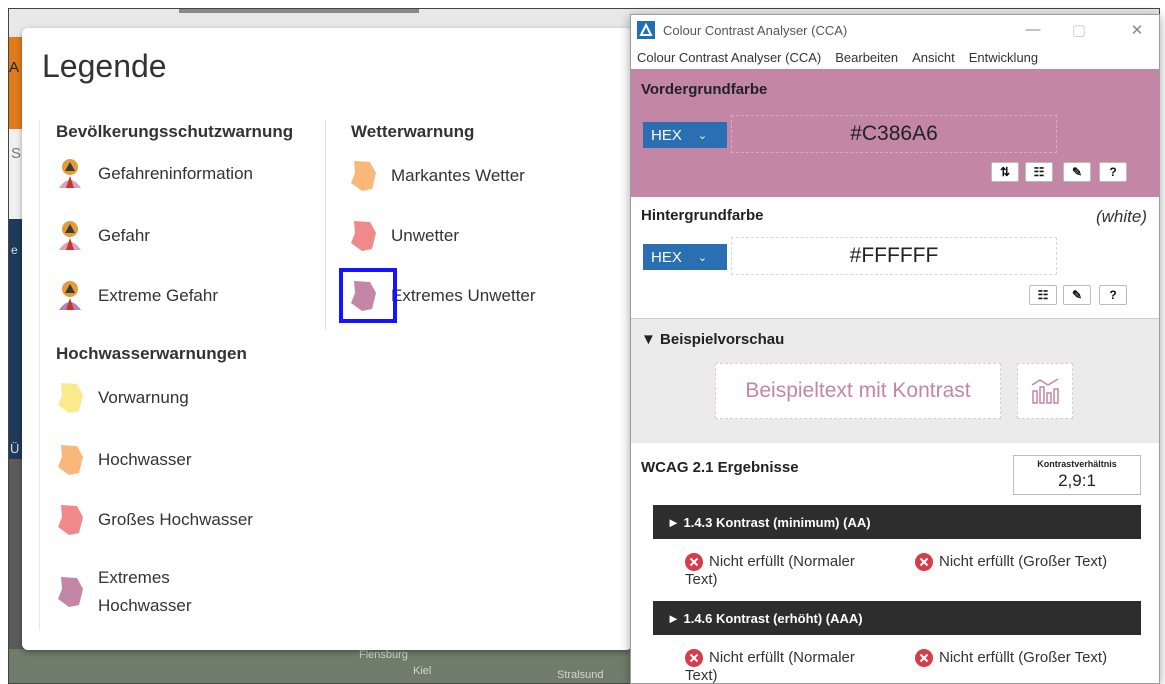  I want to click on eyedropper-icon: ✎, so click(1077, 172).